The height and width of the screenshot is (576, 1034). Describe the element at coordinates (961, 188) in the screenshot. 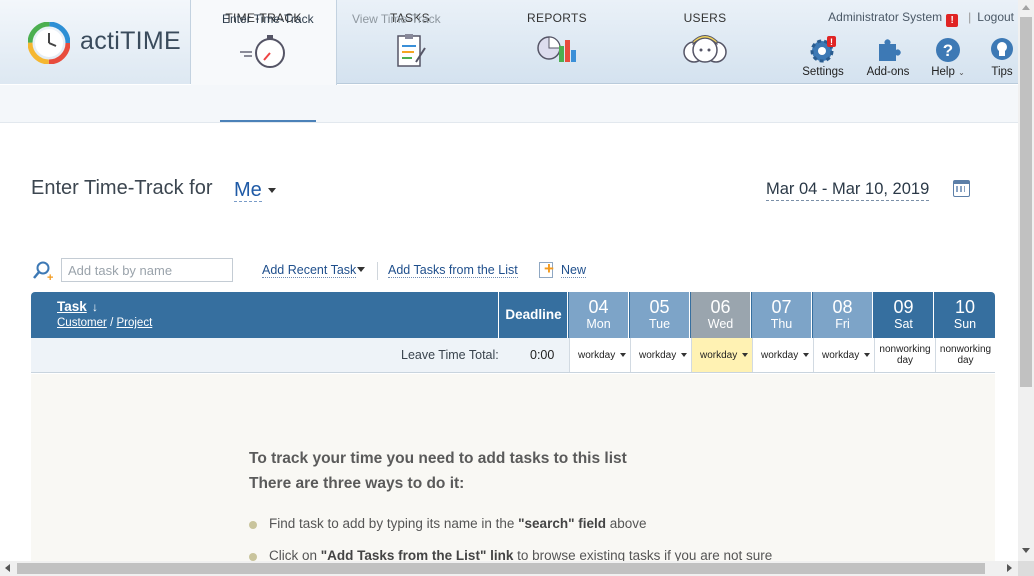

I see `calendar-icon` at that location.